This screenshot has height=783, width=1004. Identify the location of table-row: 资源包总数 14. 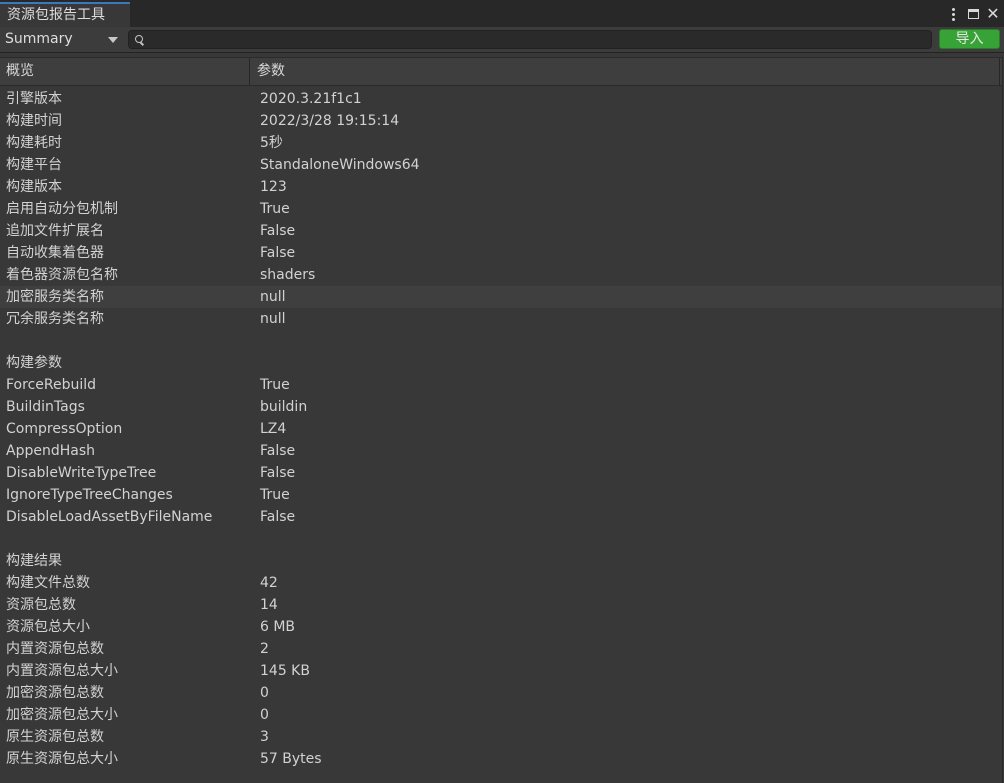
(501, 605).